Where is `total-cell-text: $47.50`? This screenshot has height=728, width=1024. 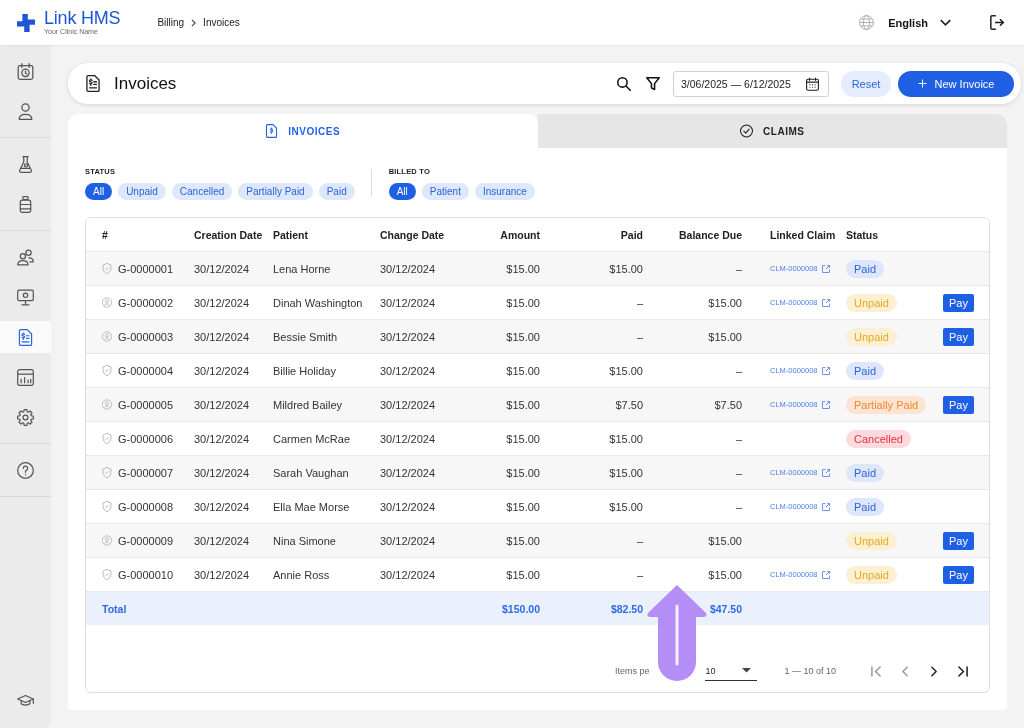 total-cell-text: $47.50 is located at coordinates (725, 609).